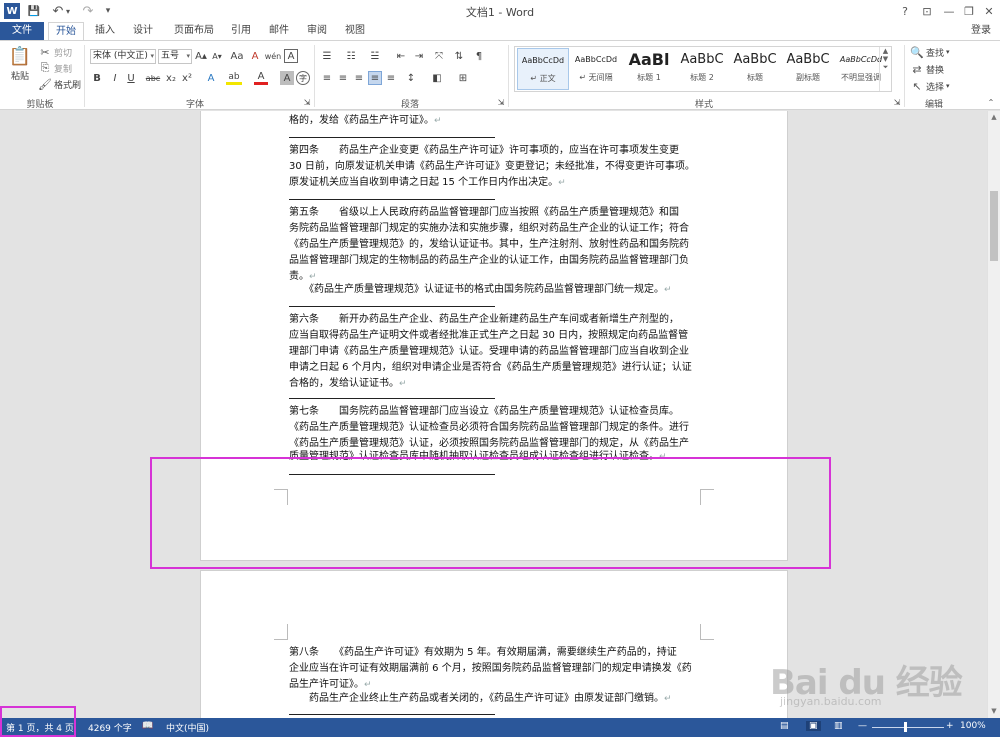 The image size is (1000, 737). What do you see at coordinates (66, 31) in the screenshot?
I see `tab-home: 开始` at bounding box center [66, 31].